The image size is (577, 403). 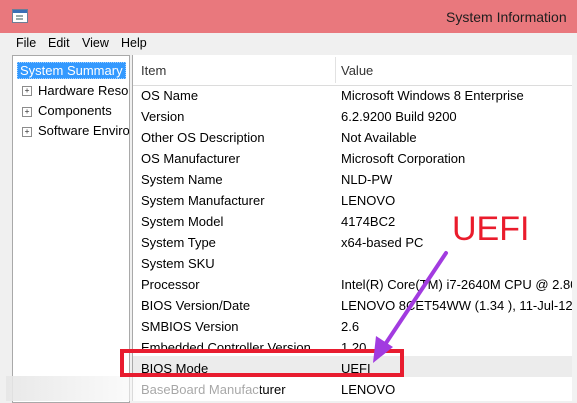 I want to click on vertical-scrollbar, so click(x=574, y=228).